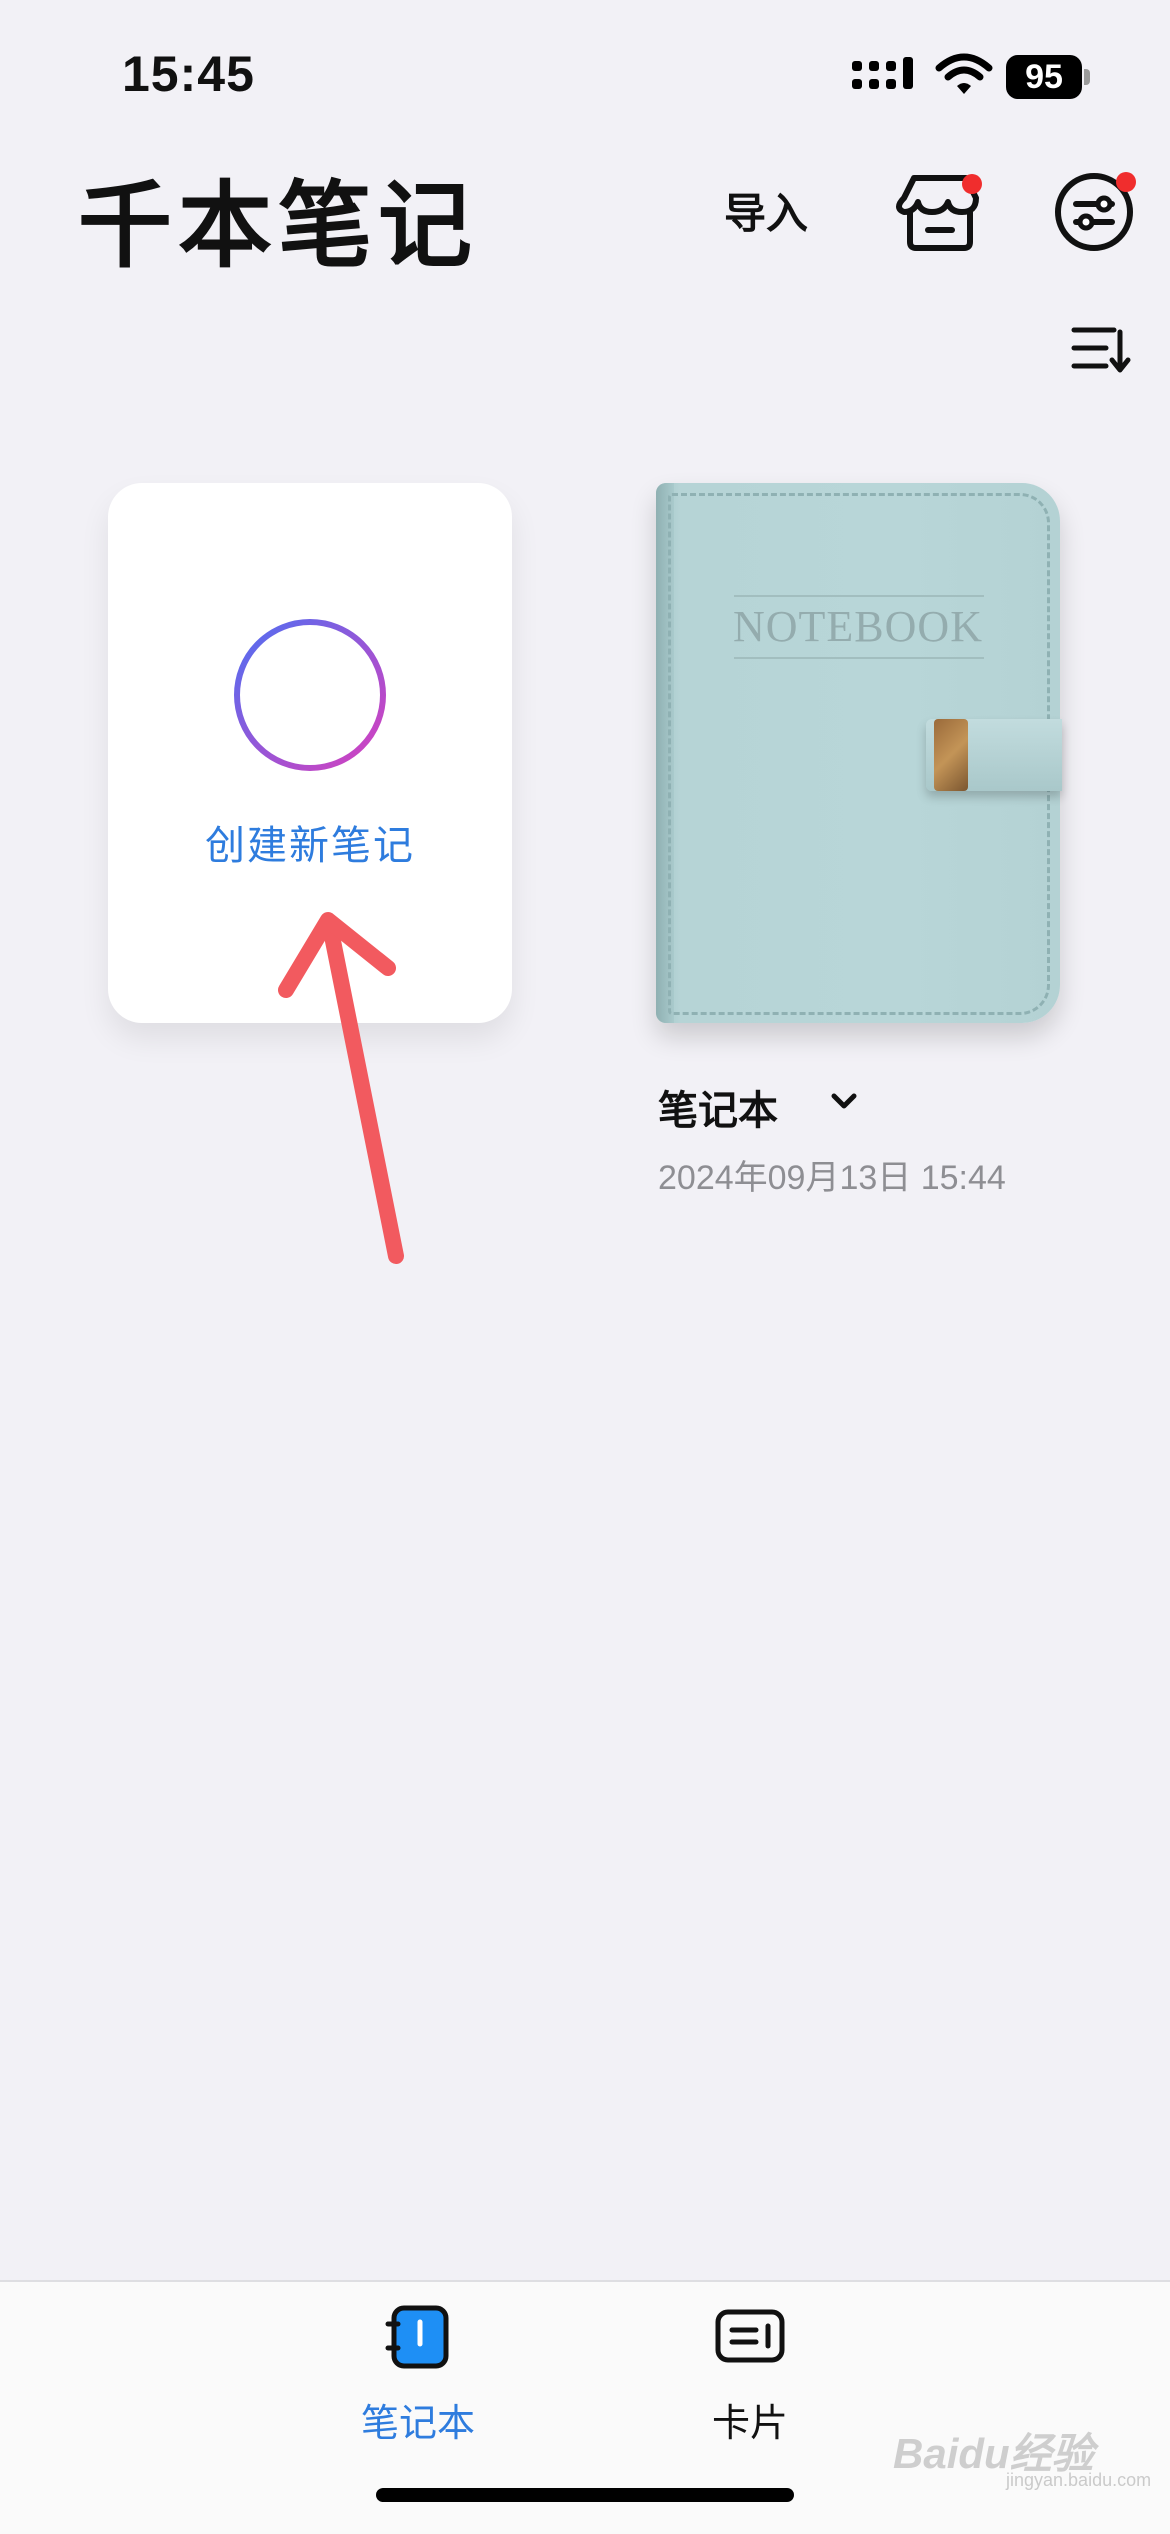 The height and width of the screenshot is (2534, 1170). What do you see at coordinates (750, 2336) in the screenshot?
I see `card-icon` at bounding box center [750, 2336].